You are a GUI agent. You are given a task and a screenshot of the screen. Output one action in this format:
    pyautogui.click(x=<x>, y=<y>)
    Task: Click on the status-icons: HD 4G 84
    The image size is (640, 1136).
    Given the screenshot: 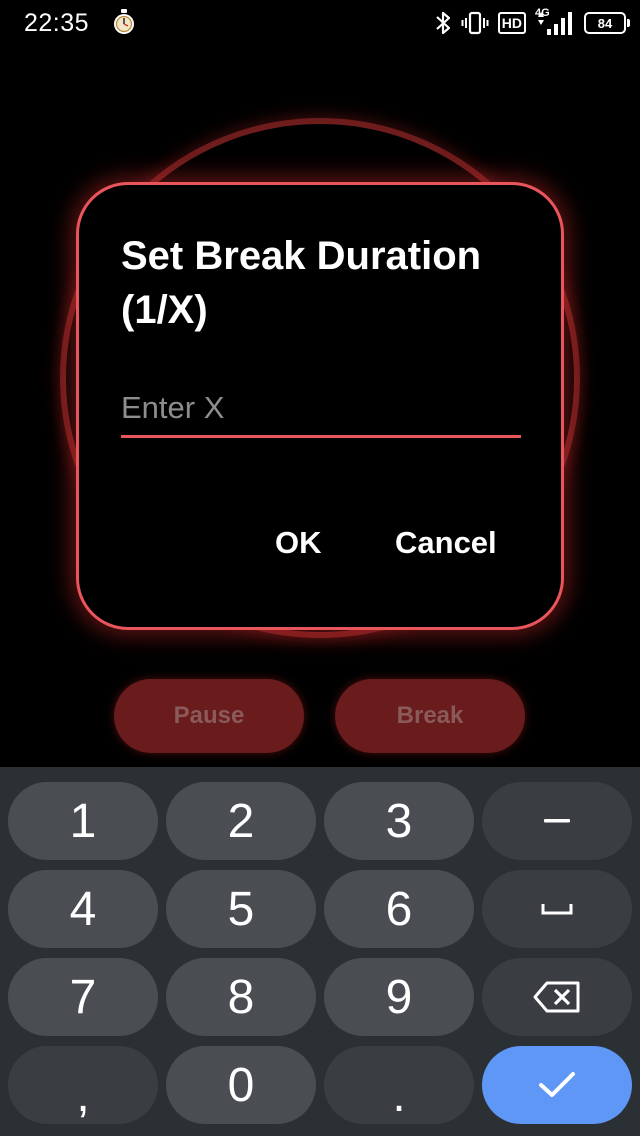 What is the action you would take?
    pyautogui.click(x=532, y=22)
    